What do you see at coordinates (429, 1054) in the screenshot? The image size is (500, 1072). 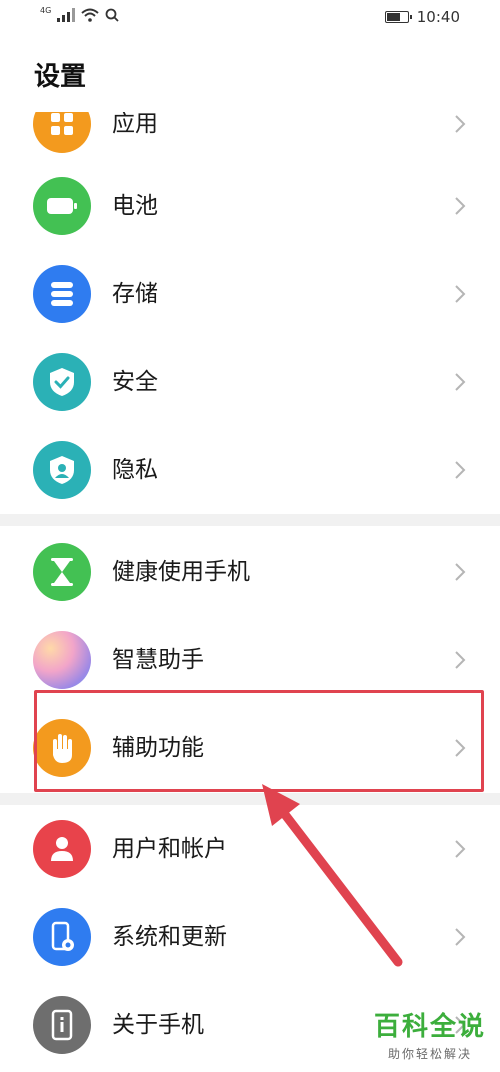 I see `watermark-sub: 助你轻松解决` at bounding box center [429, 1054].